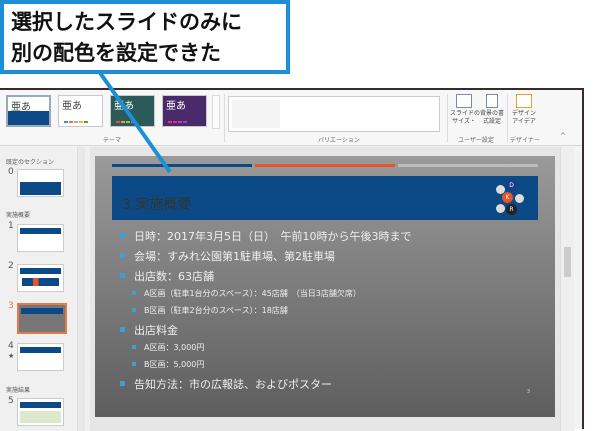  What do you see at coordinates (116, 53) in the screenshot?
I see `callout-line-2: 別の配色を設定できた` at bounding box center [116, 53].